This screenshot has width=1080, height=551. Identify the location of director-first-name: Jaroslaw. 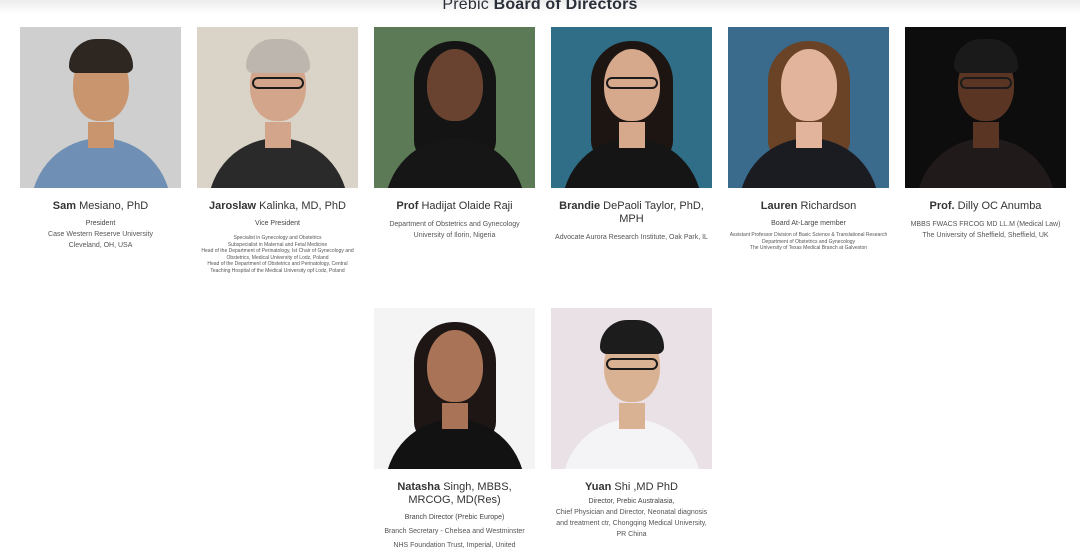
(233, 206).